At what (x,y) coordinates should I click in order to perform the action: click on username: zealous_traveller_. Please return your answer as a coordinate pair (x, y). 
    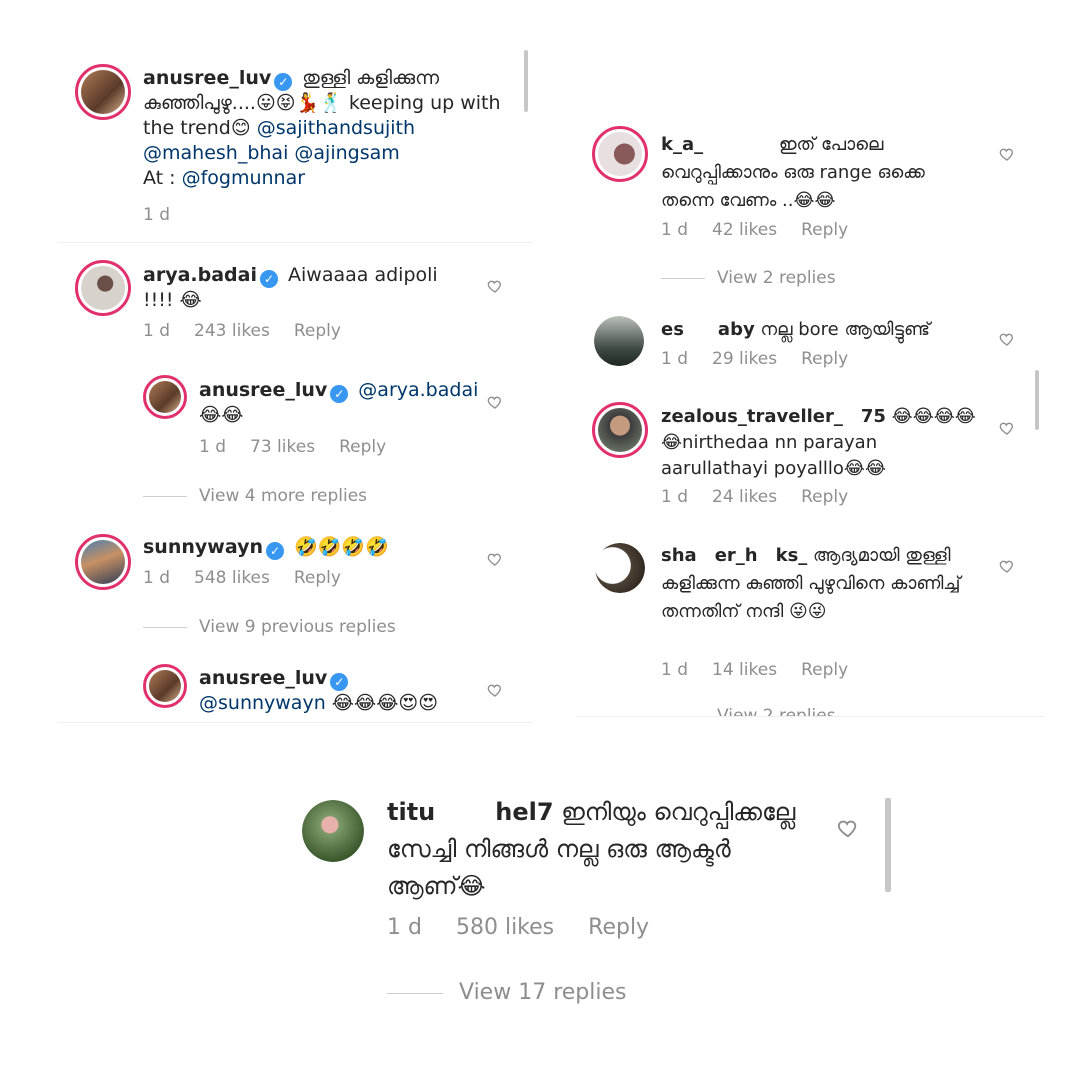
    Looking at the image, I should click on (752, 416).